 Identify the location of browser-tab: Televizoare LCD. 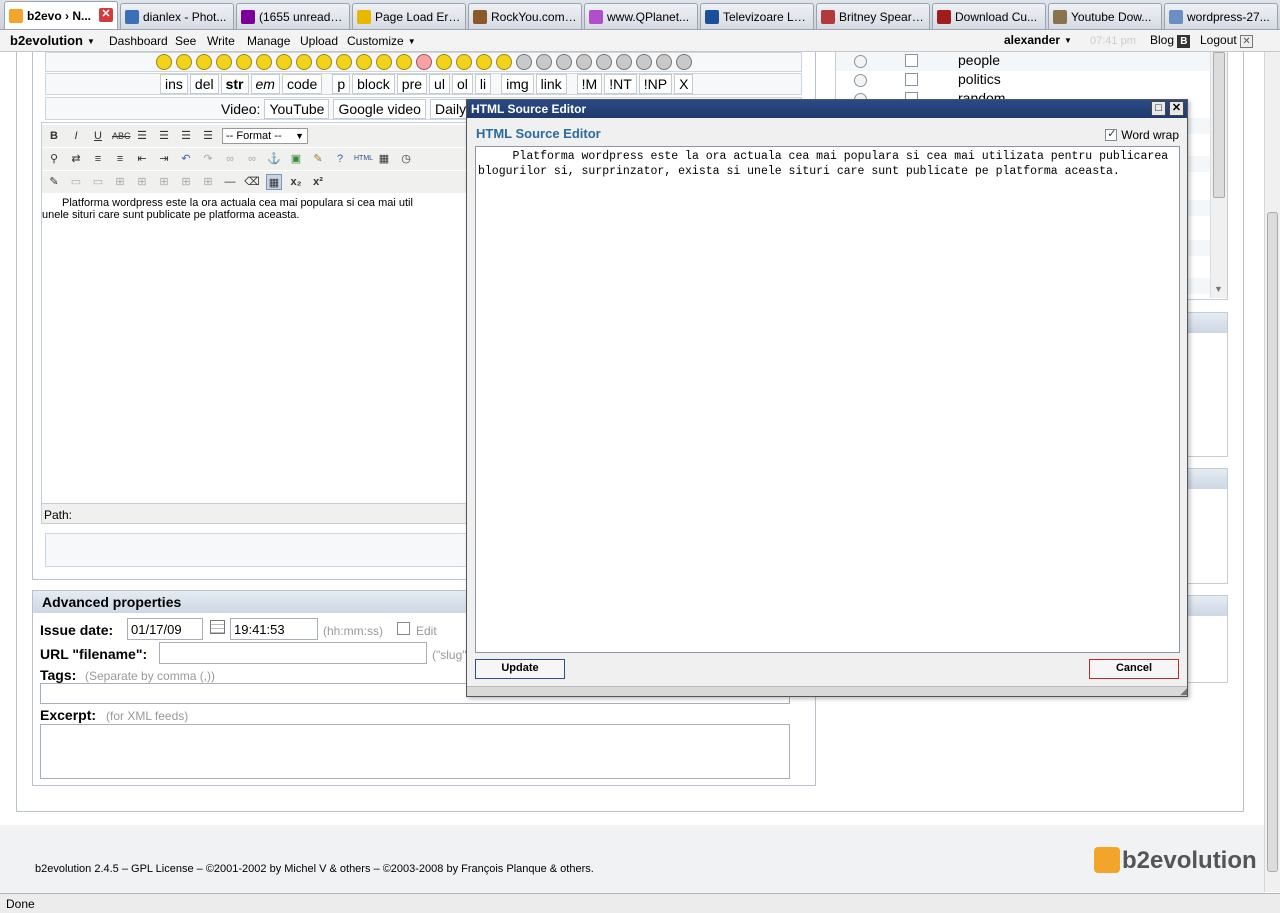
(757, 16).